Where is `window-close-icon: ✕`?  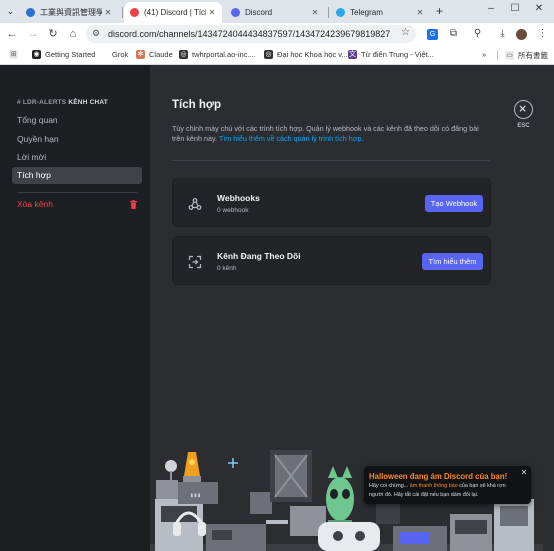
window-close-icon: ✕ is located at coordinates (539, 8).